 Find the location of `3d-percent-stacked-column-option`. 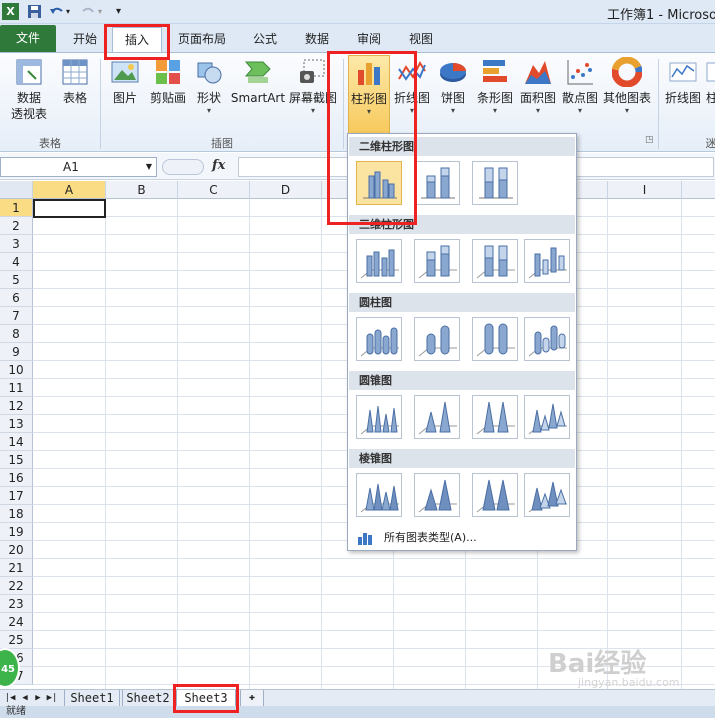

3d-percent-stacked-column-option is located at coordinates (495, 261).